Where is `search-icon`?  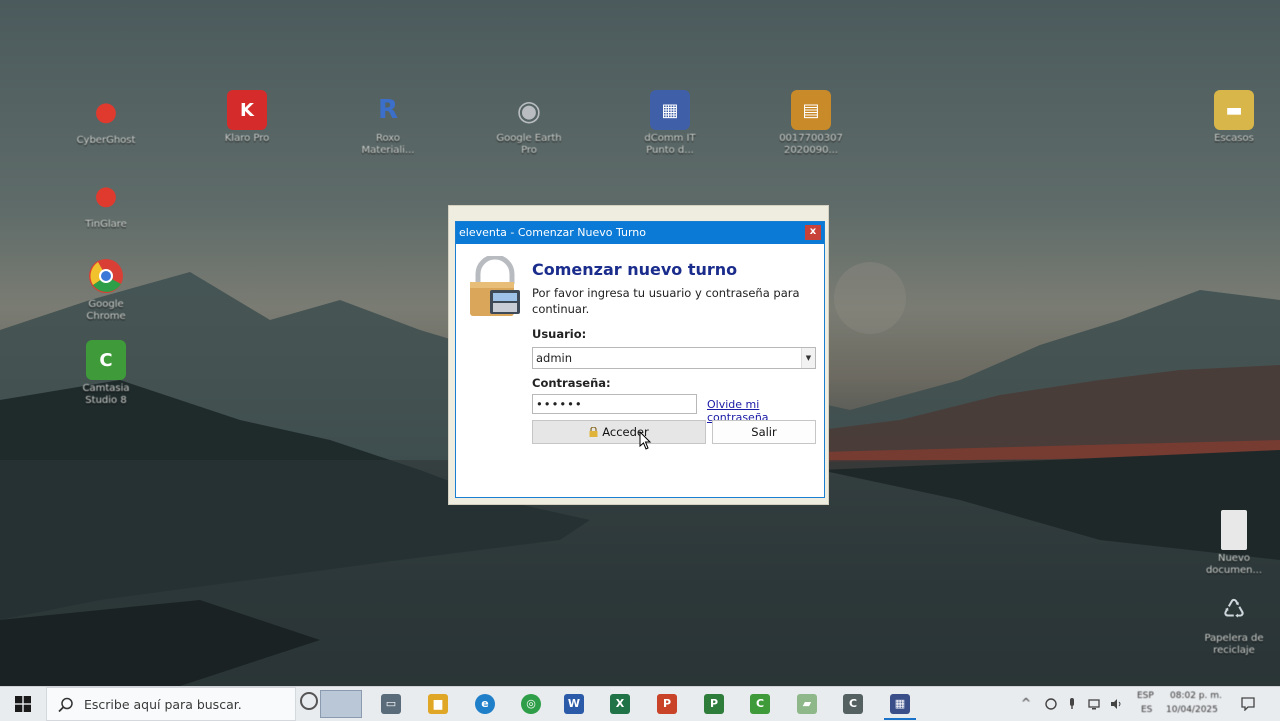 search-icon is located at coordinates (65, 705).